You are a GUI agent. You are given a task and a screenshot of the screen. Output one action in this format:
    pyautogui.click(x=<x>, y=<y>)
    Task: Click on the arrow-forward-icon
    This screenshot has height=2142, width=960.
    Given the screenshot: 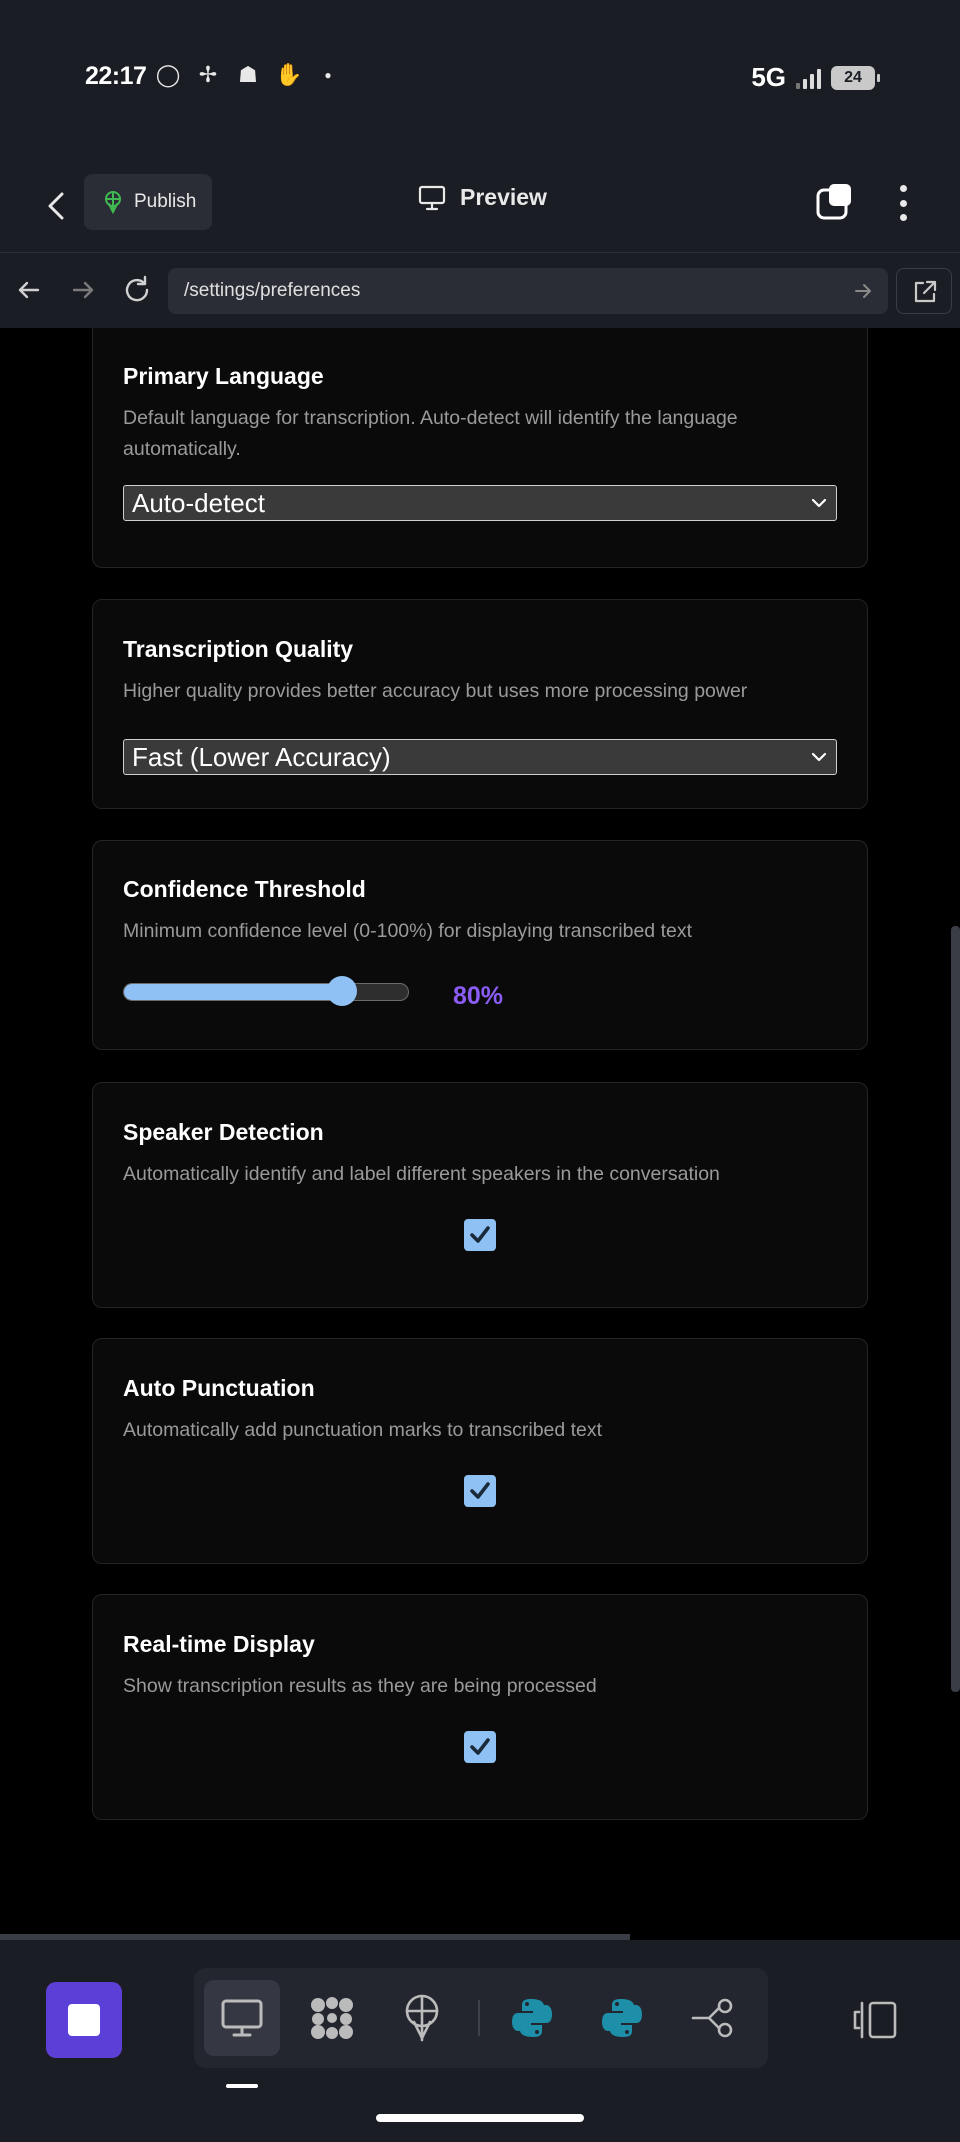 What is the action you would take?
    pyautogui.click(x=83, y=290)
    